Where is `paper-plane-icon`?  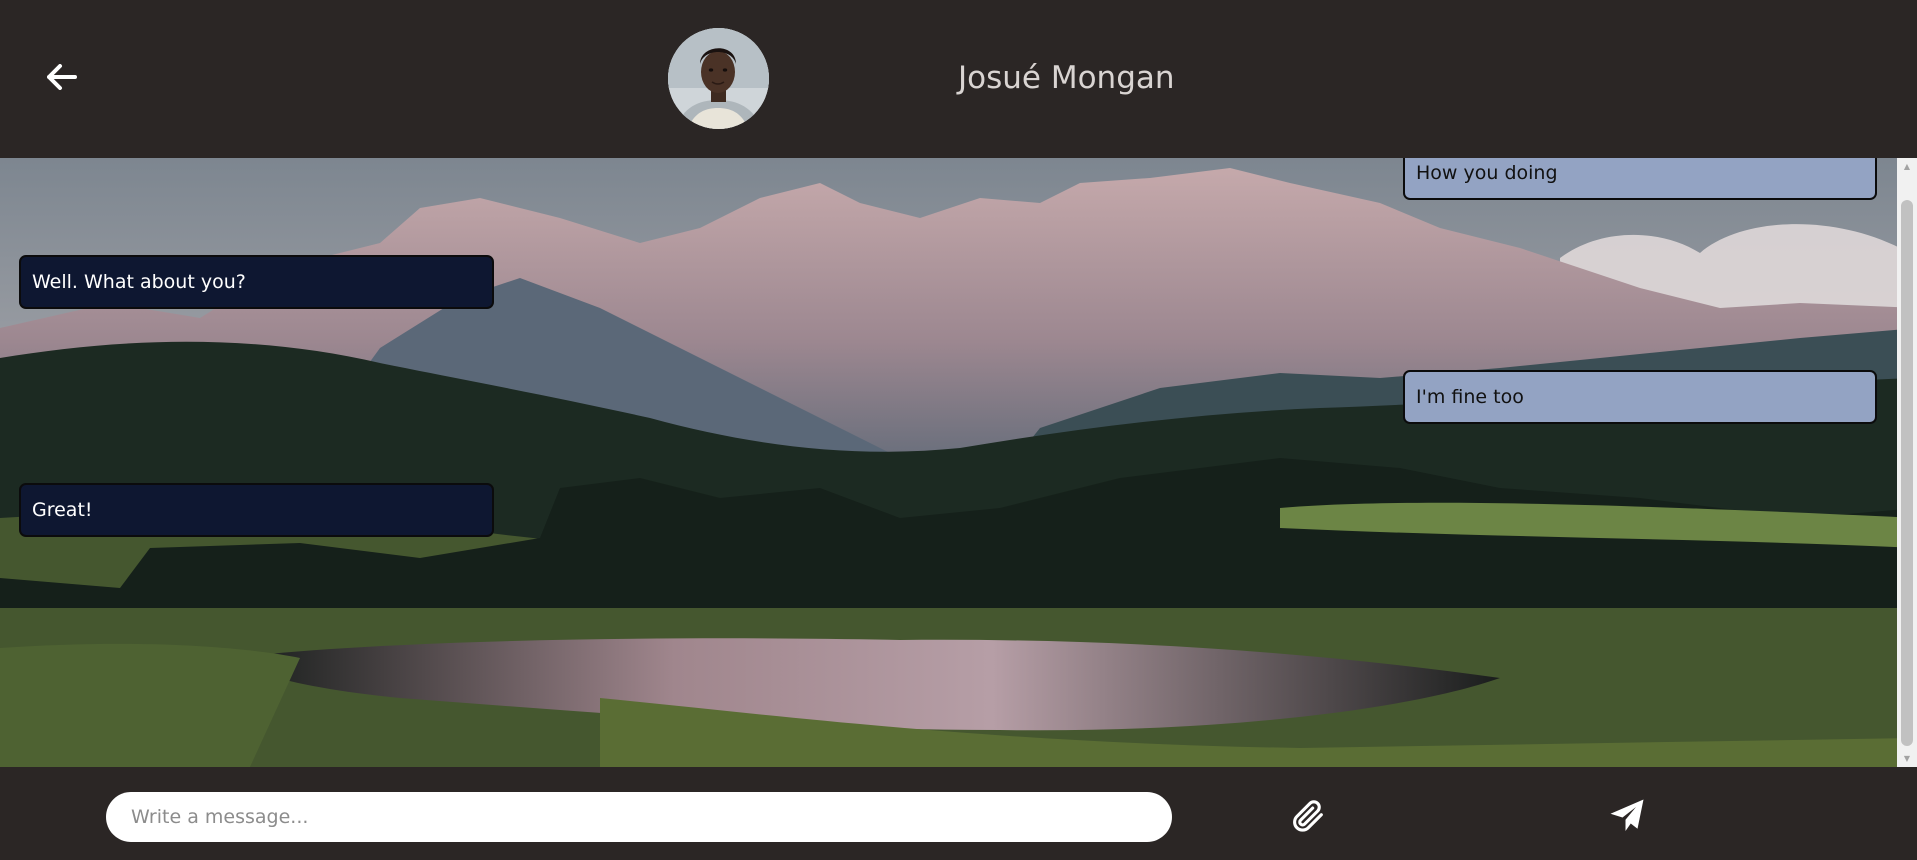 paper-plane-icon is located at coordinates (1627, 815).